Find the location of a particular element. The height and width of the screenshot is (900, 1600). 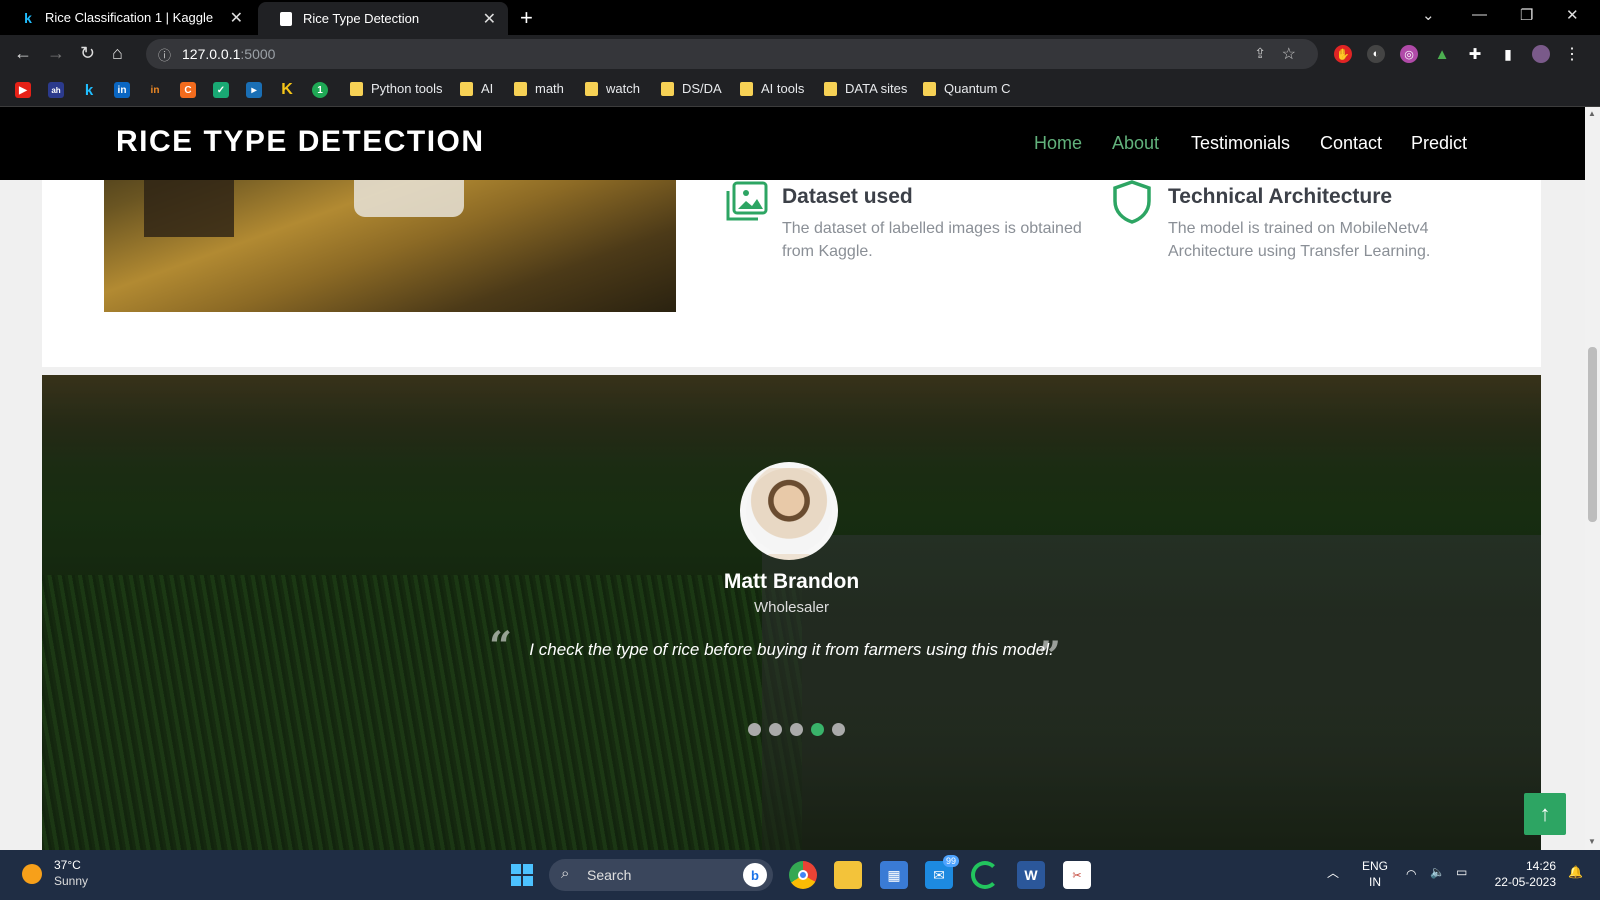

taskbar-search: ⌕ Search b is located at coordinates (661, 875).